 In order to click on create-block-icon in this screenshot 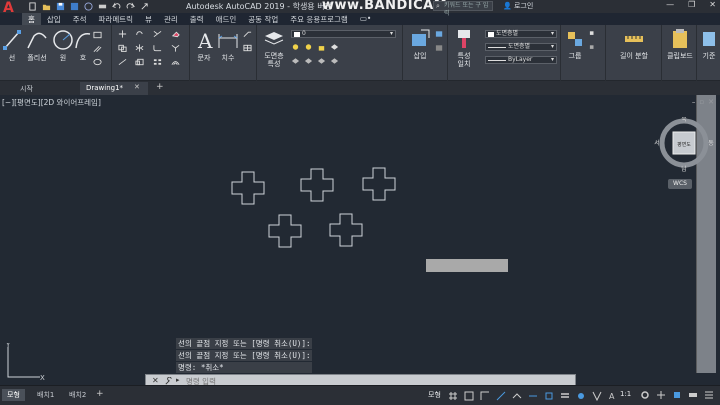, I will do `click(439, 34)`.